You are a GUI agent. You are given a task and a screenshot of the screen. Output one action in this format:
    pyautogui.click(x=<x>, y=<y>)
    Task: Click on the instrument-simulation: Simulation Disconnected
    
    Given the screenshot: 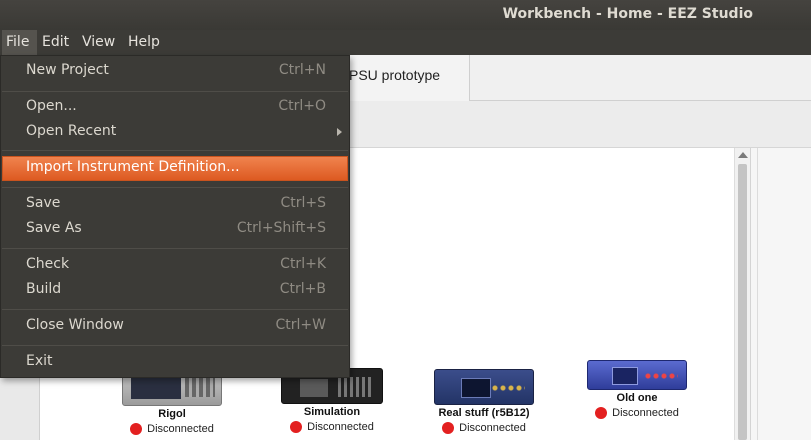 What is the action you would take?
    pyautogui.click(x=332, y=402)
    